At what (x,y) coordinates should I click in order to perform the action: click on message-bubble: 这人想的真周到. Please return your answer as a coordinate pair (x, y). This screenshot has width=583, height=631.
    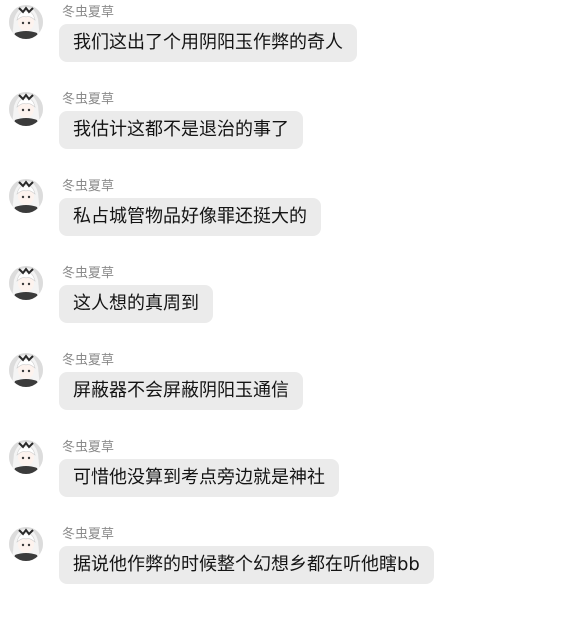
    Looking at the image, I should click on (136, 304).